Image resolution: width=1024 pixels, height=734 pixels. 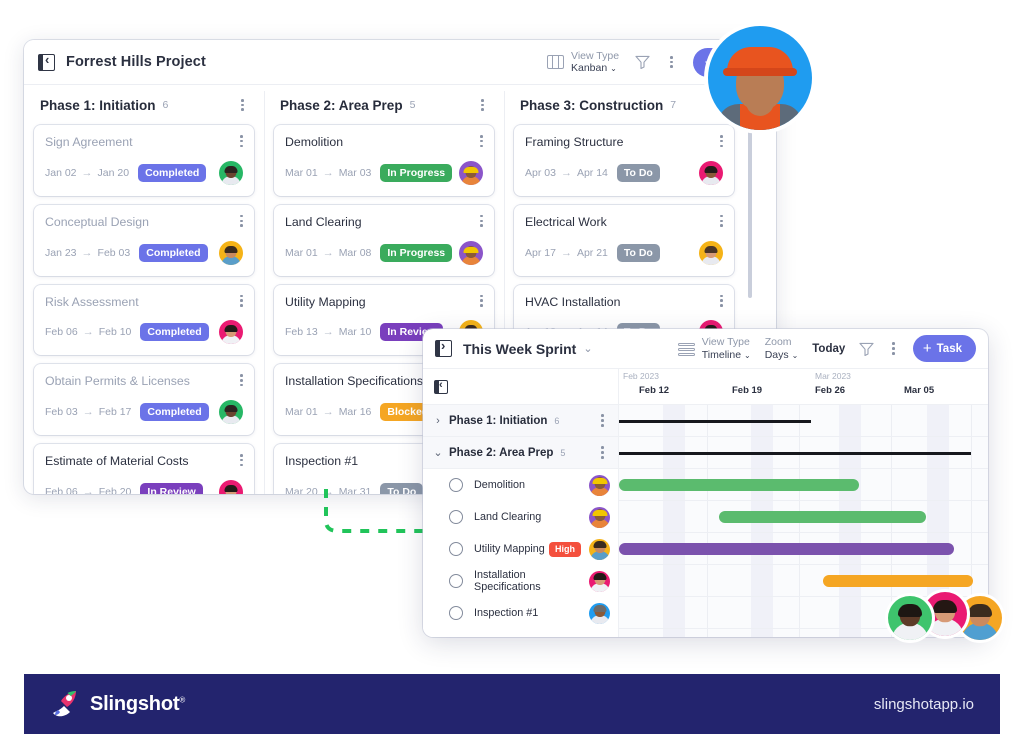 I want to click on group-name: Phase 1: Initiation, so click(x=498, y=420).